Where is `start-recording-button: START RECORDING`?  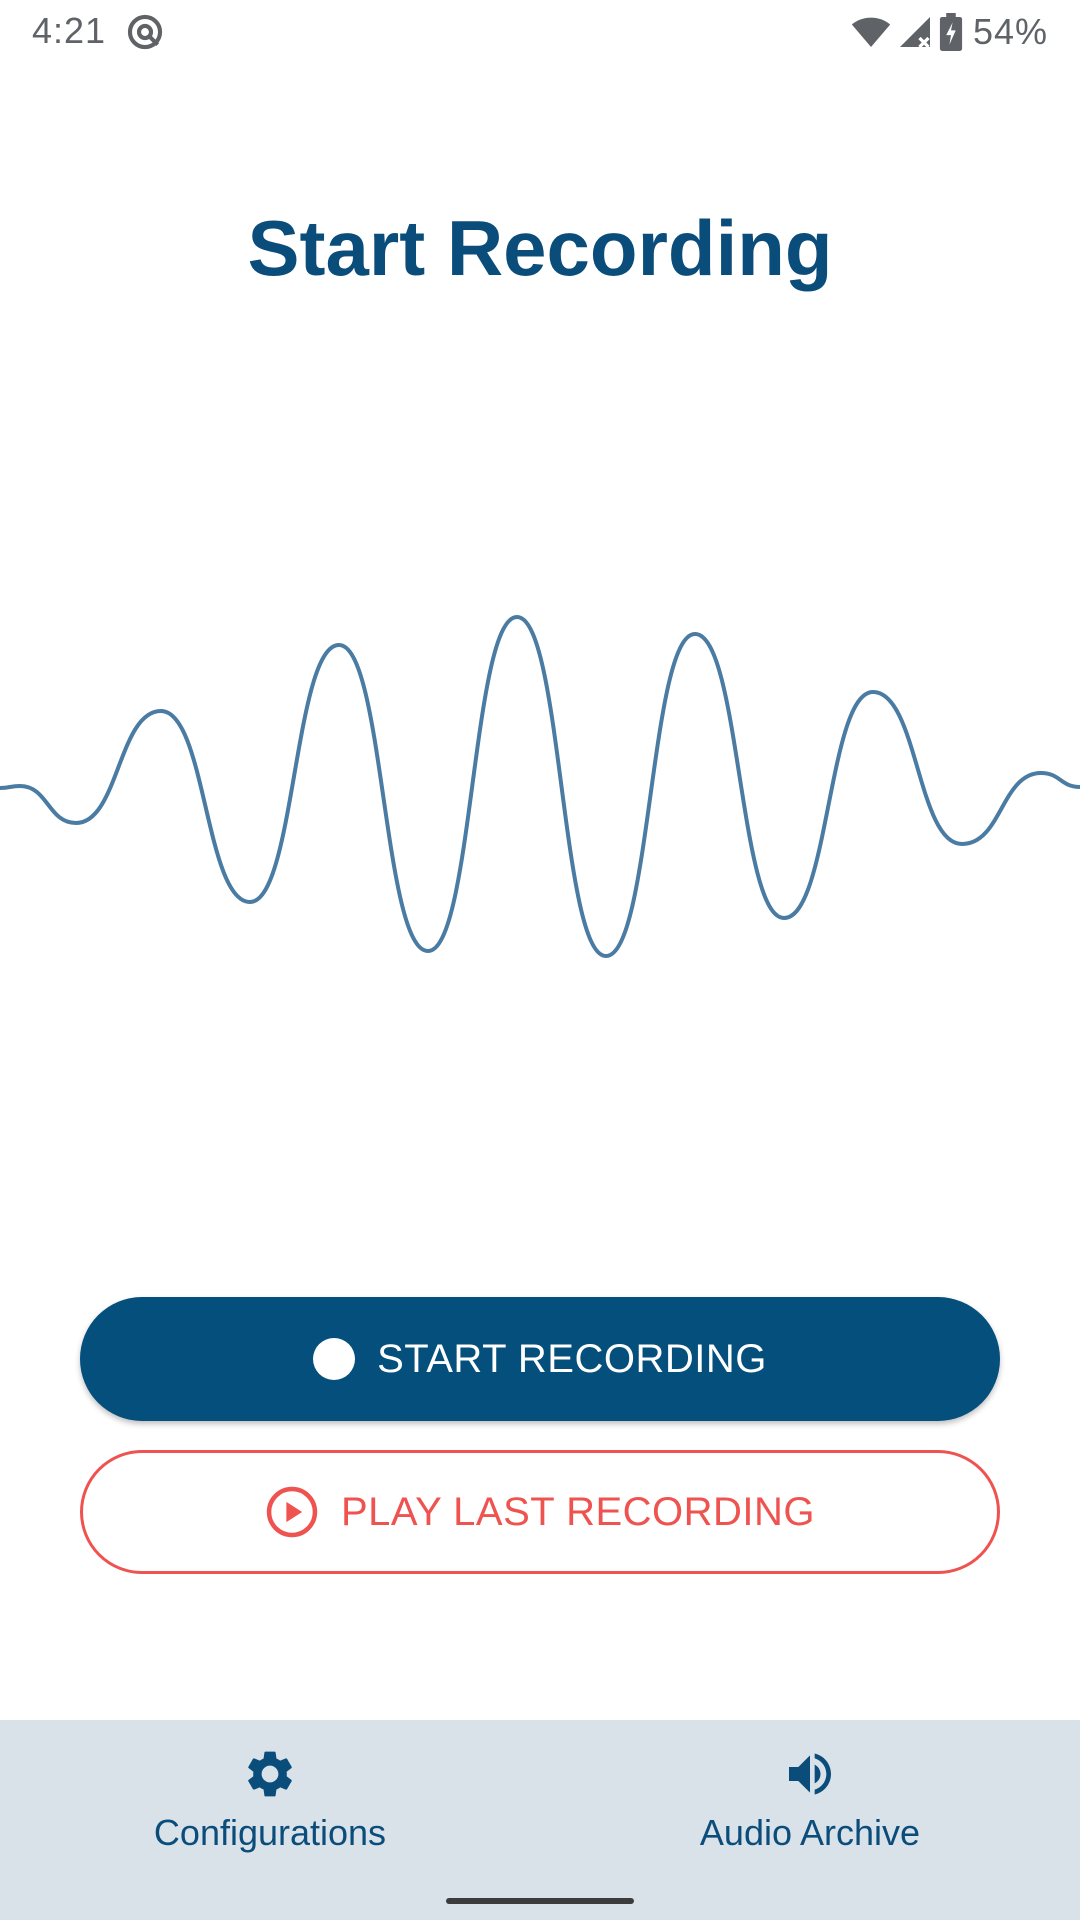
start-recording-button: START RECORDING is located at coordinates (540, 1359).